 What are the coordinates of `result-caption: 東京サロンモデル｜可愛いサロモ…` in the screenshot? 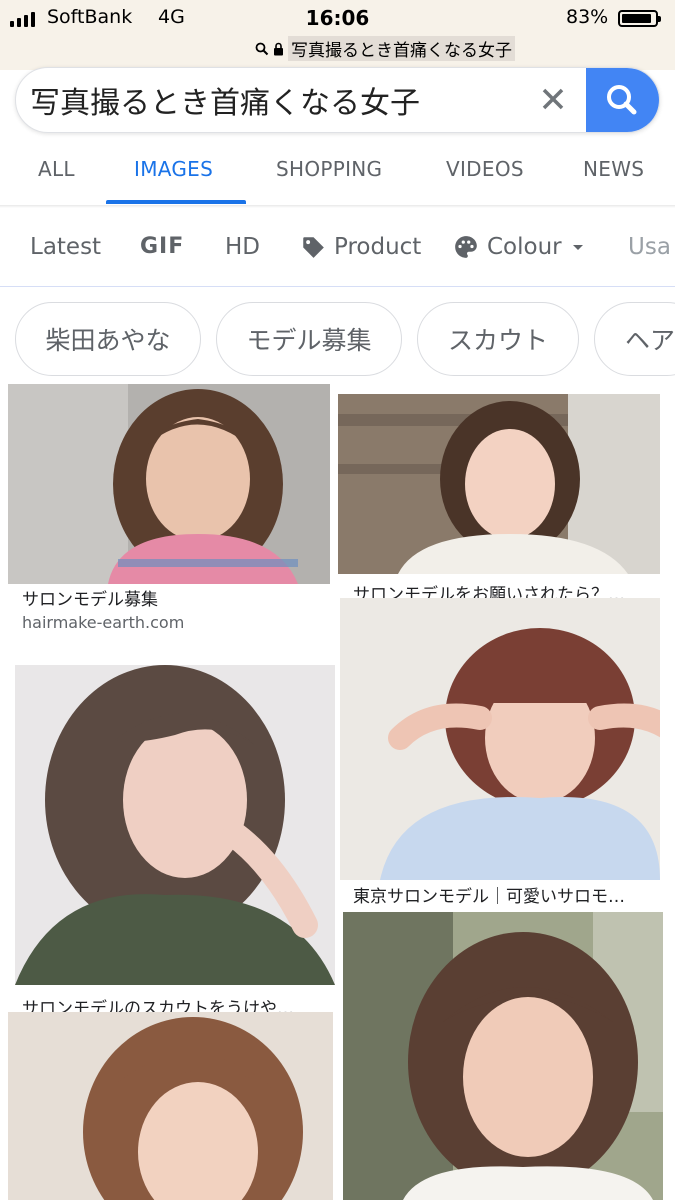 It's located at (489, 894).